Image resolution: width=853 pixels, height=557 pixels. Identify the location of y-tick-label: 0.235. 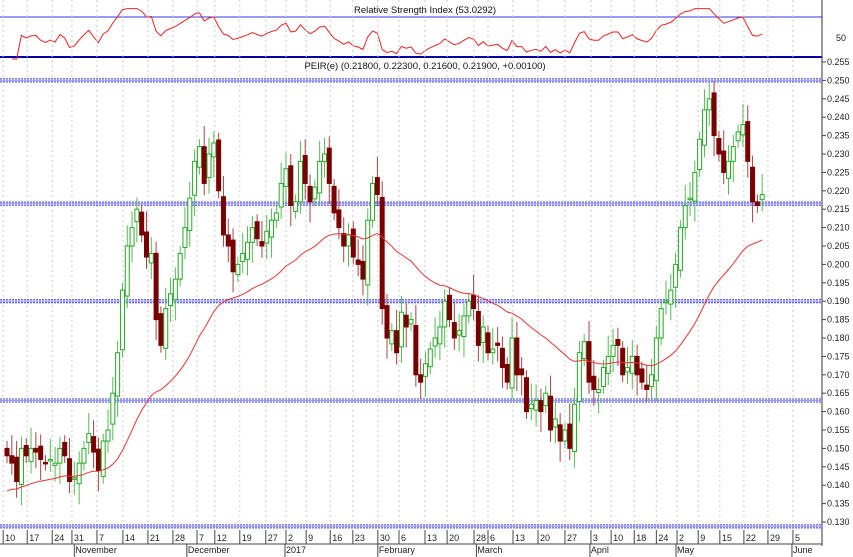
(838, 136).